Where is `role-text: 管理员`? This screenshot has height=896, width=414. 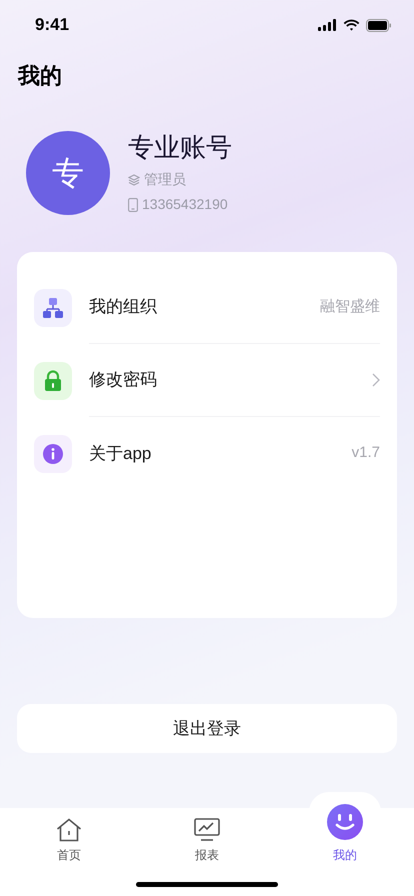
role-text: 管理员 is located at coordinates (165, 179).